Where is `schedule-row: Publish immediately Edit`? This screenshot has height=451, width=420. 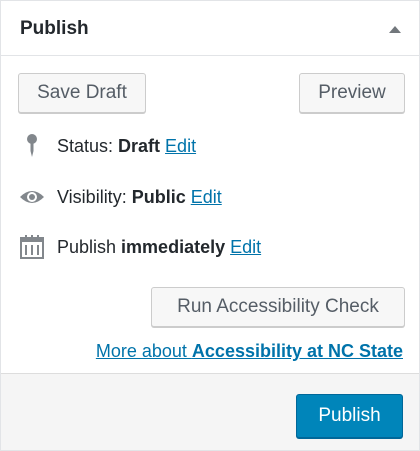
schedule-row: Publish immediately Edit is located at coordinates (140, 247).